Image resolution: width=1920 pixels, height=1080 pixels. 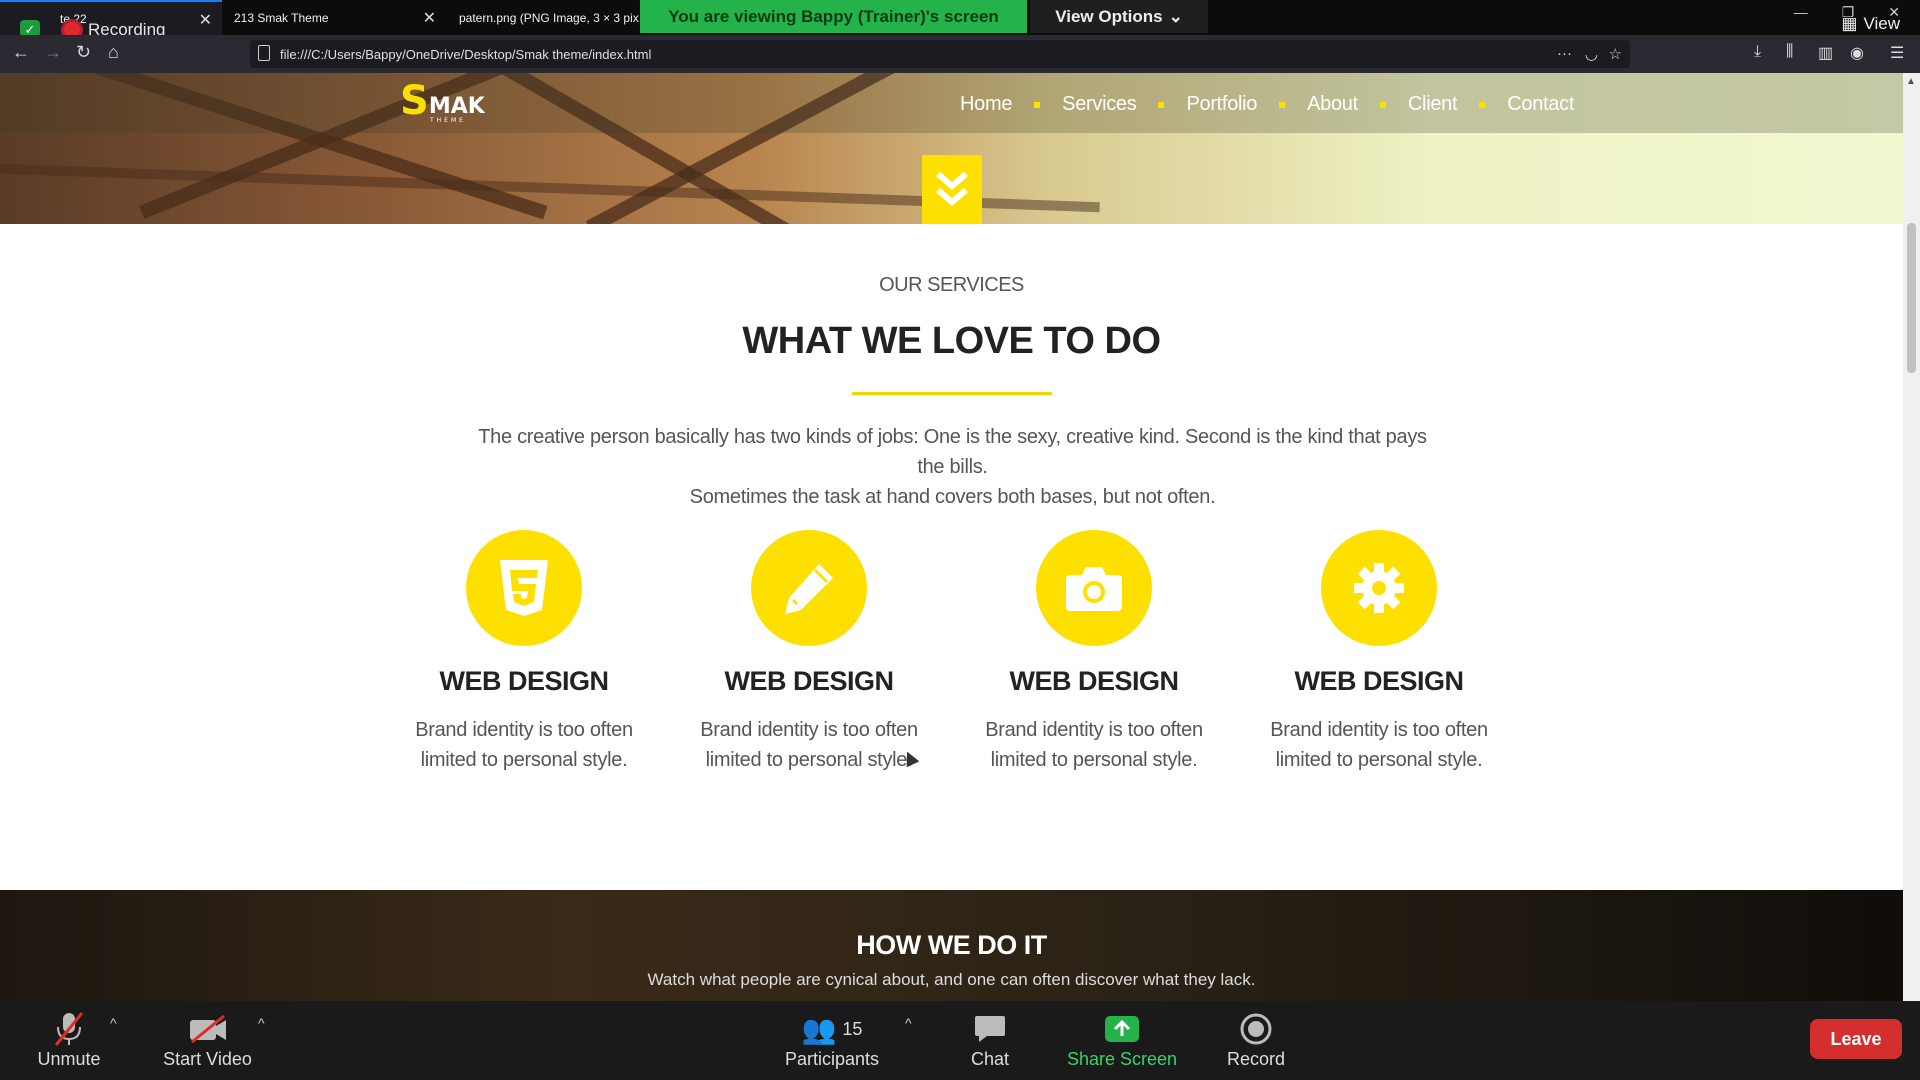 I want to click on participants-icon: 👥, so click(x=819, y=1029).